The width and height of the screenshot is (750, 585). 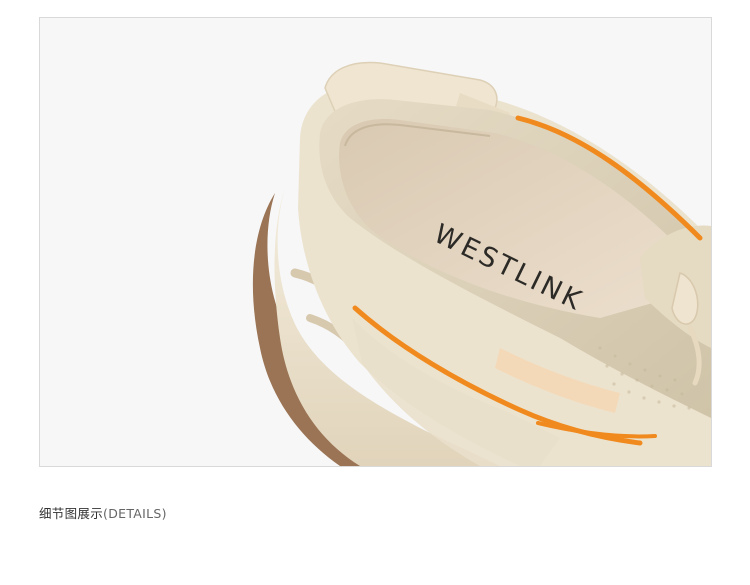 What do you see at coordinates (71, 513) in the screenshot?
I see `caption-zh: 细节图展示` at bounding box center [71, 513].